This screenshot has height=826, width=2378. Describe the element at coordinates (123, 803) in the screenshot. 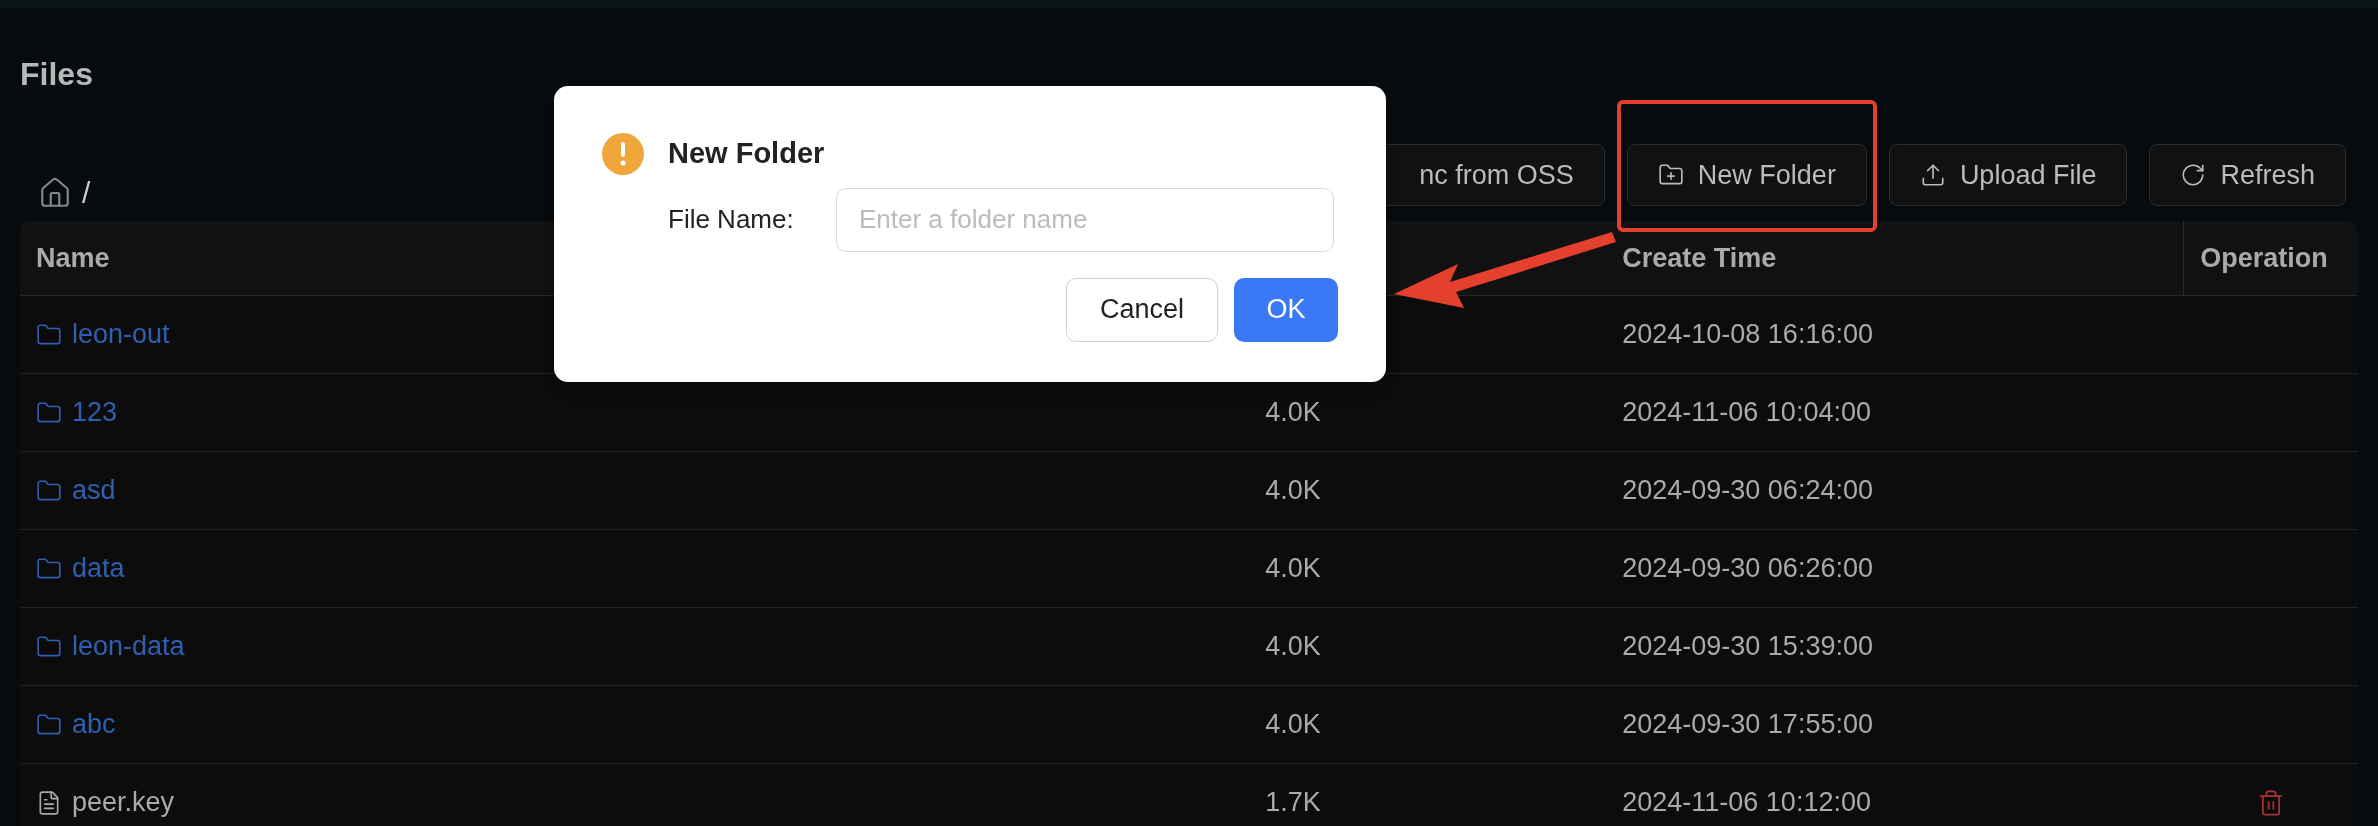

I see `file-name: peer.key` at that location.